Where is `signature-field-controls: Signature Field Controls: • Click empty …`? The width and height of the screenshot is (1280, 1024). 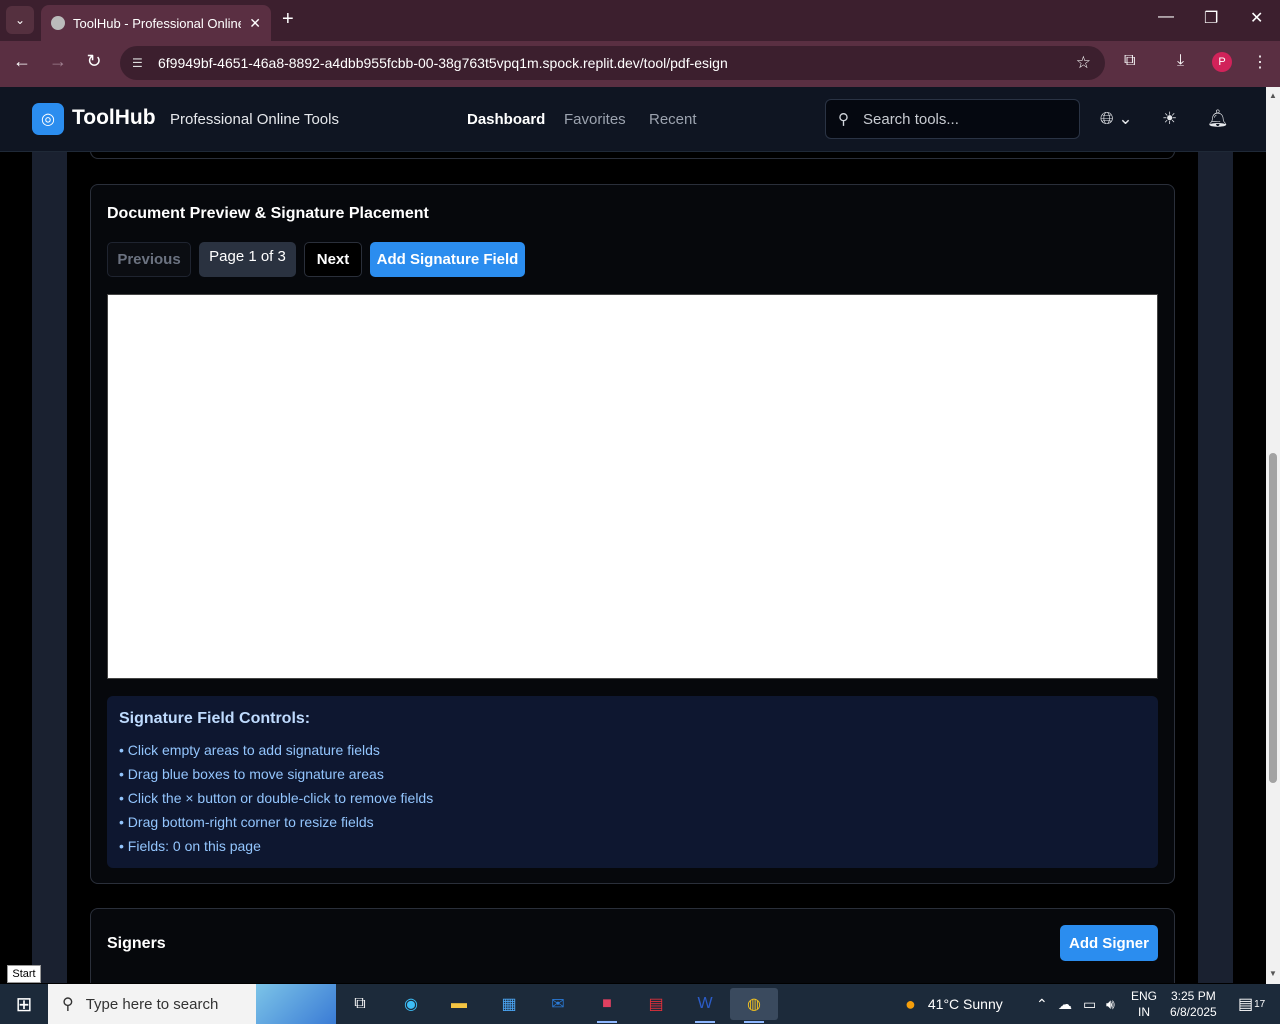 signature-field-controls: Signature Field Controls: • Click empty … is located at coordinates (632, 782).